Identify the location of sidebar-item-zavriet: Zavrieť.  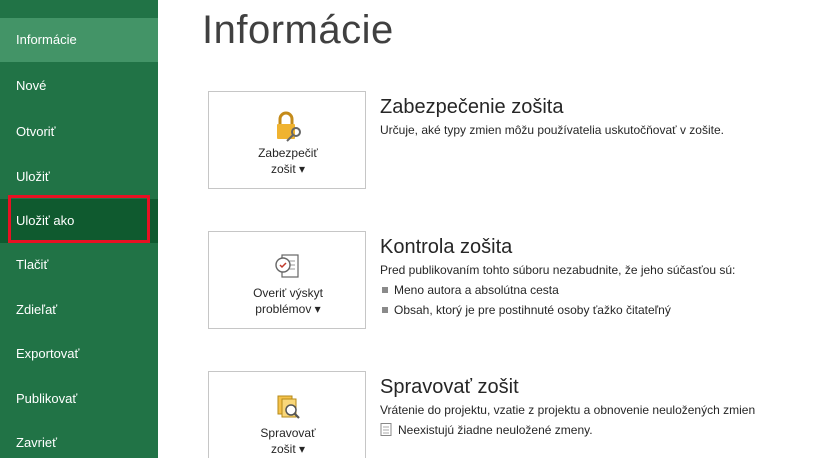
(79, 439).